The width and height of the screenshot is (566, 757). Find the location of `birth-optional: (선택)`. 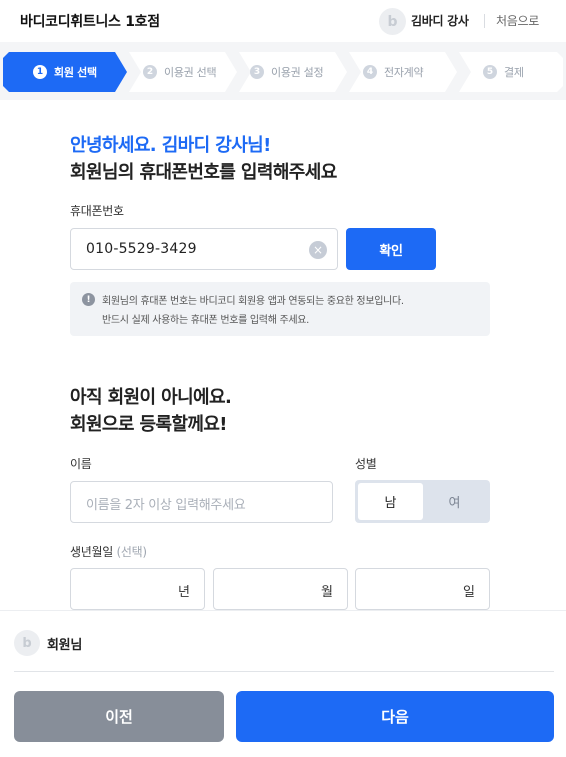

birth-optional: (선택) is located at coordinates (131, 552).